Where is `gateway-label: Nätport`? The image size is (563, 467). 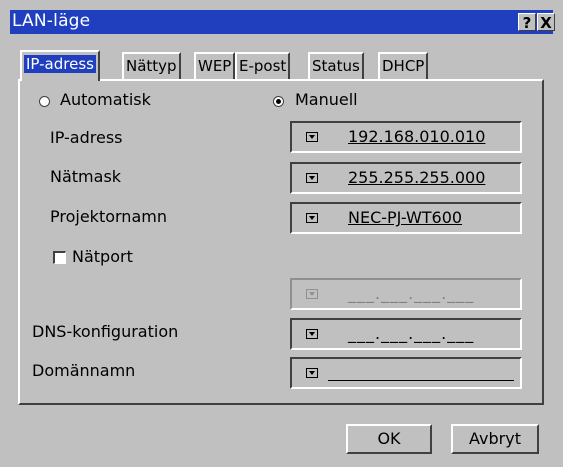 gateway-label: Nätport is located at coordinates (102, 256).